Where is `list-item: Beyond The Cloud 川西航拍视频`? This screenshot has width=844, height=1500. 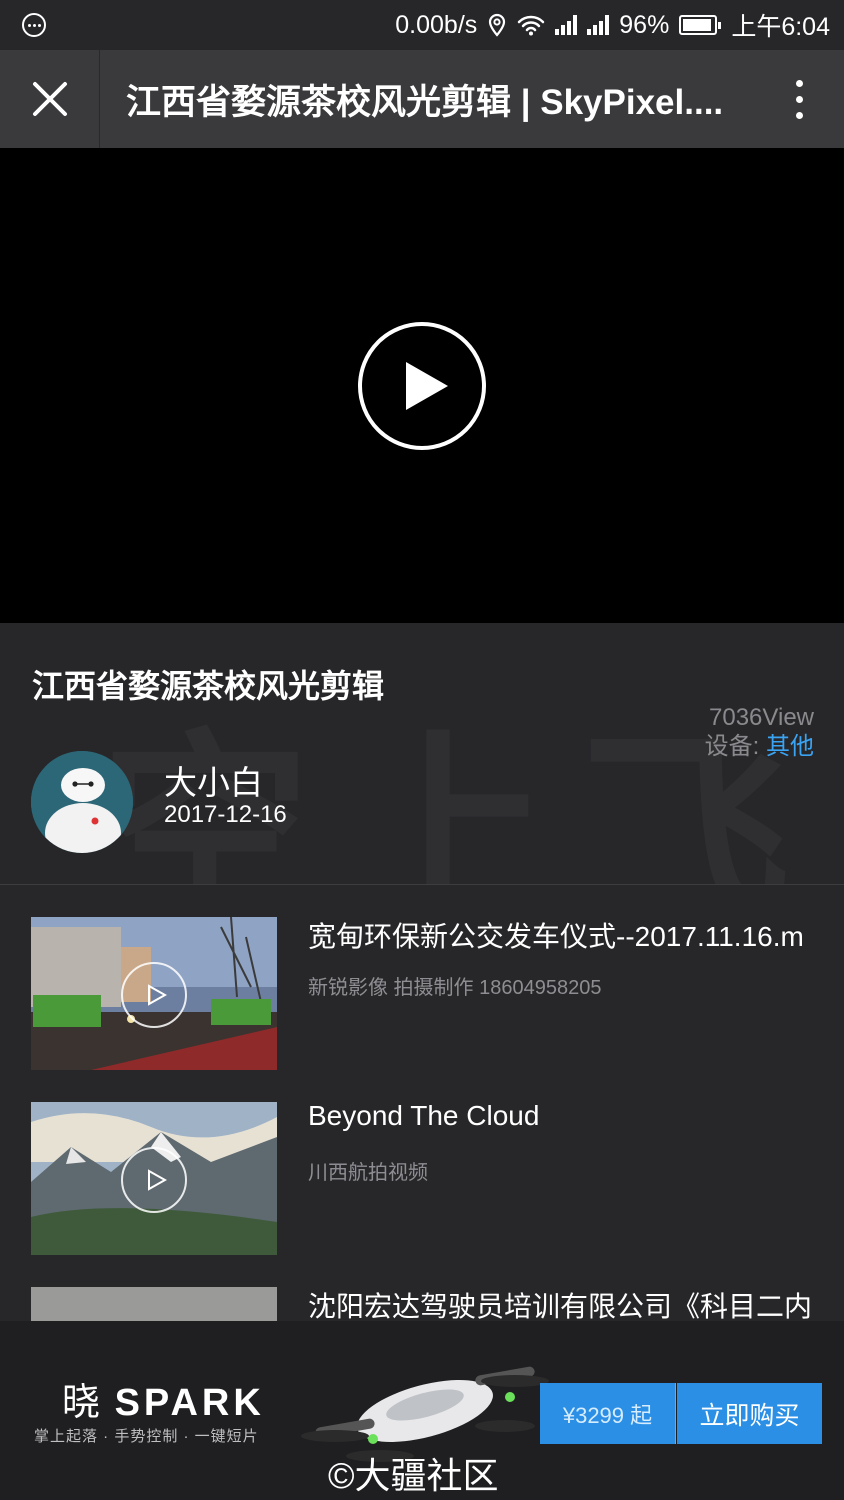
list-item: Beyond The Cloud 川西航拍视频 is located at coordinates (422, 1162).